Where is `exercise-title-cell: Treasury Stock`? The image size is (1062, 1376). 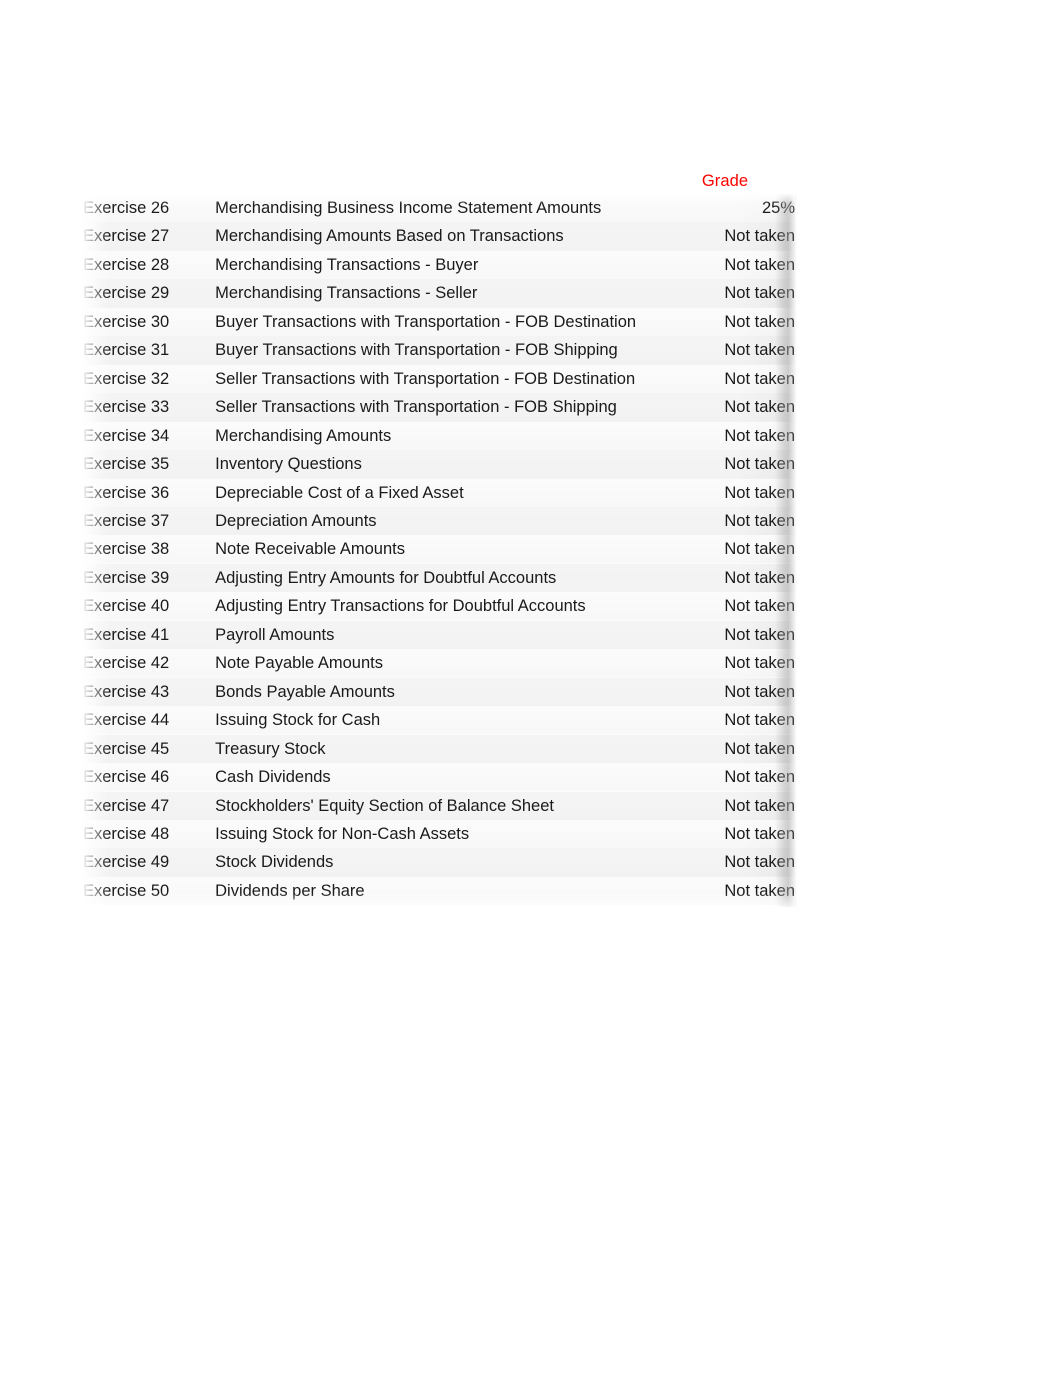
exercise-title-cell: Treasury Stock is located at coordinates (270, 748).